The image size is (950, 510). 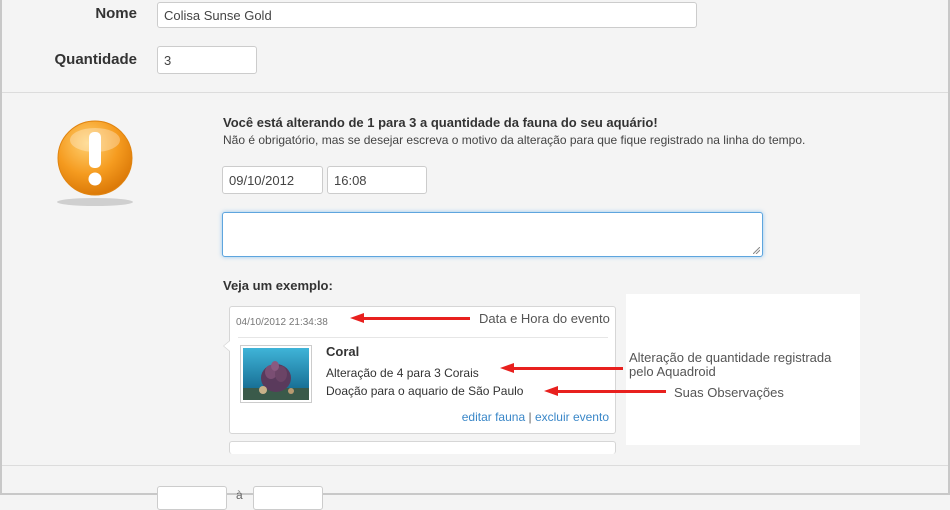 I want to click on card-divider, so click(x=423, y=337).